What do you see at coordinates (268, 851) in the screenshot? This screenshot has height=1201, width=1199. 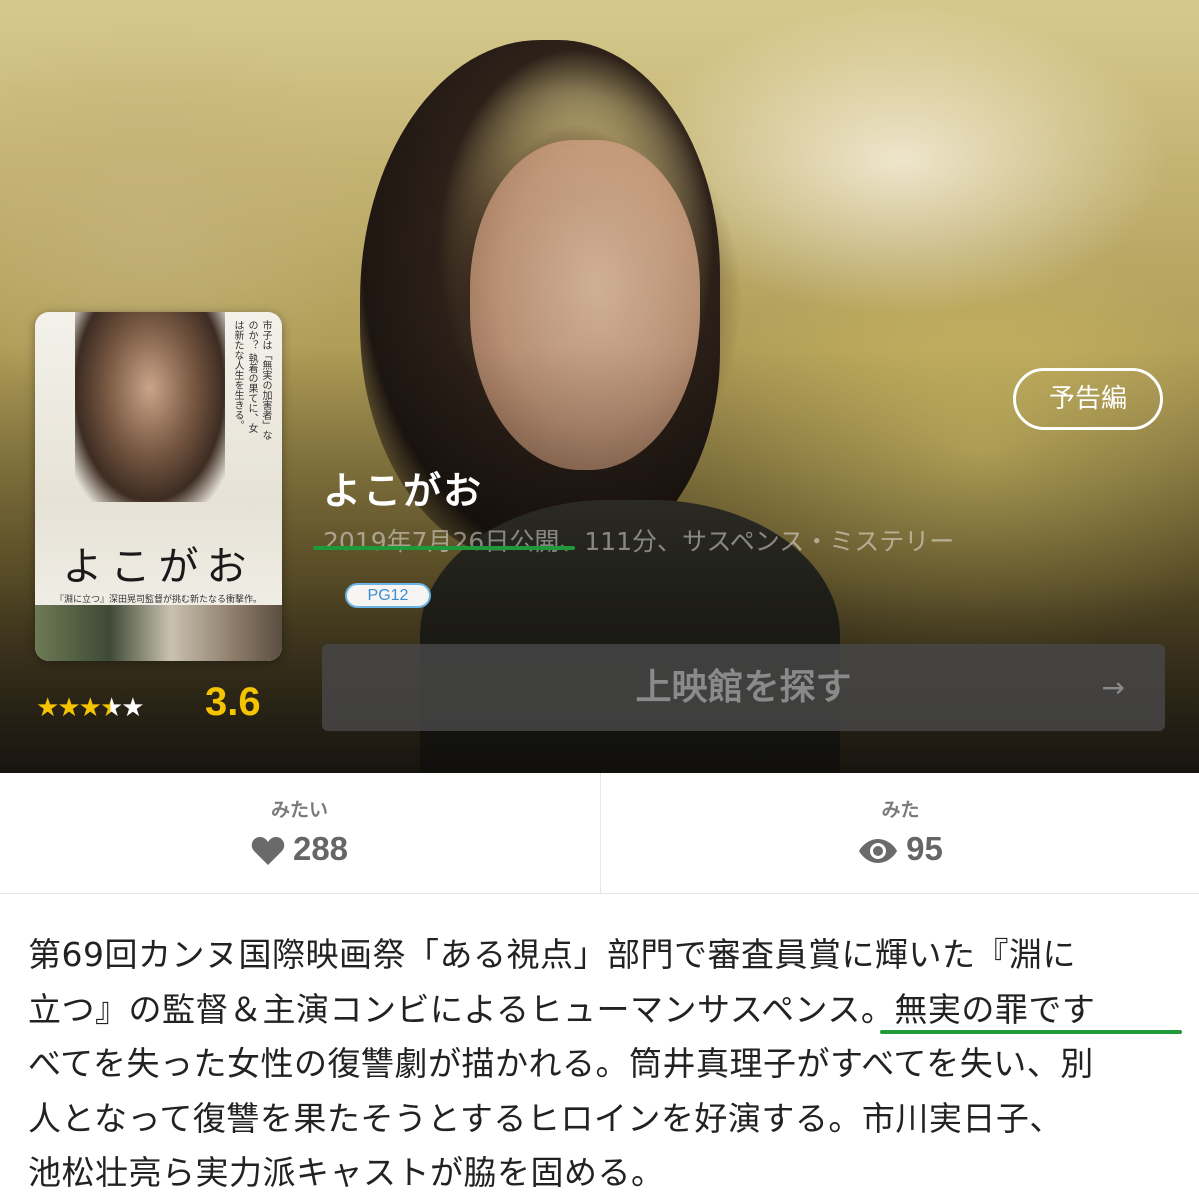 I see `heart-icon` at bounding box center [268, 851].